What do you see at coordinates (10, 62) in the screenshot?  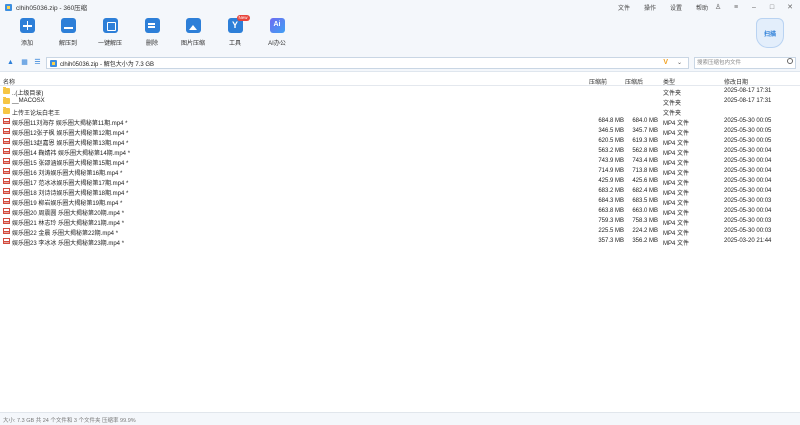 I see `up-arrow-icon: ▲` at bounding box center [10, 62].